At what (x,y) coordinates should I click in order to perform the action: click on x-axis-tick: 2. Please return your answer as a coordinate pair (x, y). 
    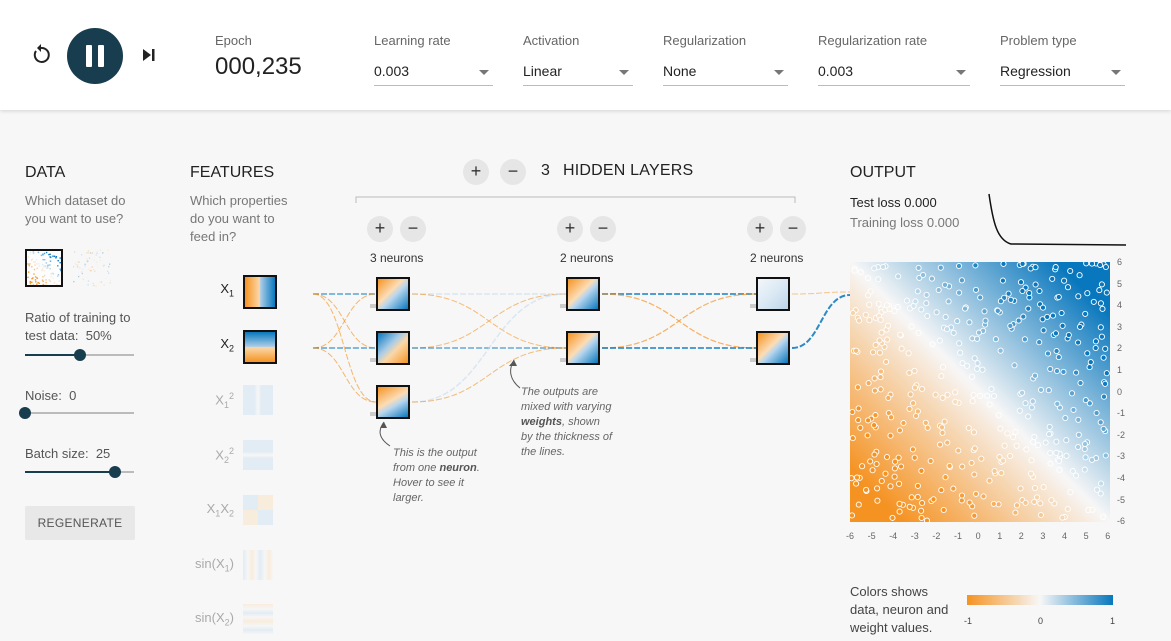
    Looking at the image, I should click on (1021, 536).